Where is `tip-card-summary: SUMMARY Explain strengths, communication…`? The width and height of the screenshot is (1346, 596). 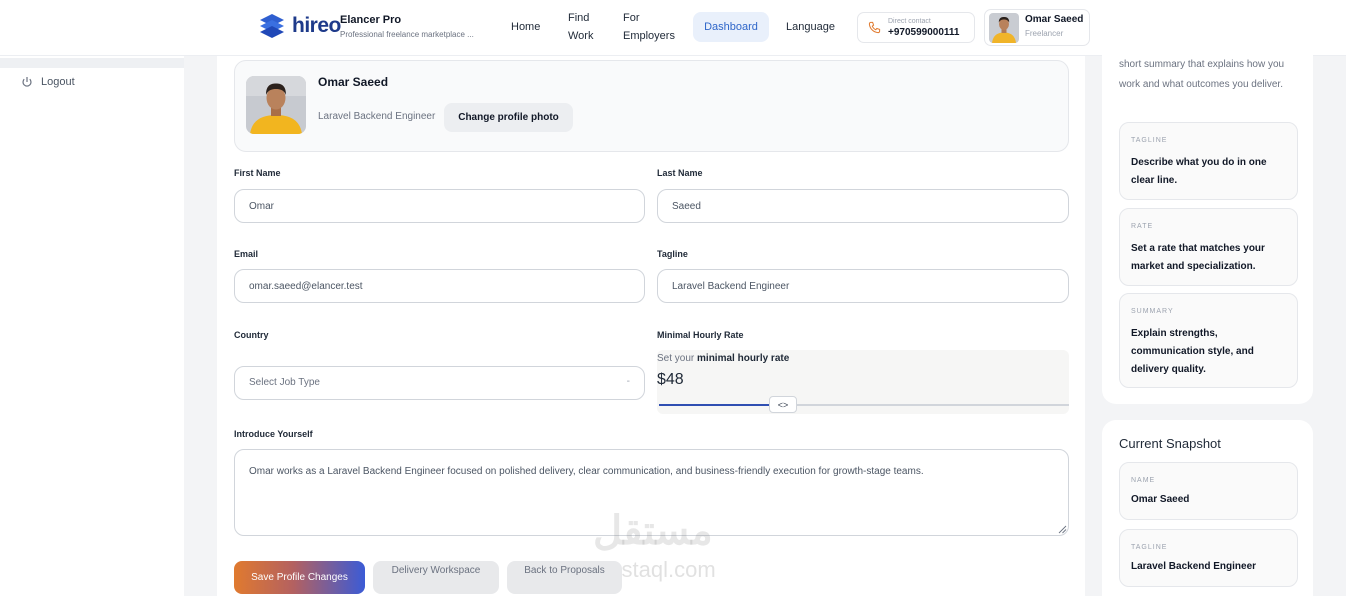
tip-card-summary: SUMMARY Explain strengths, communication… is located at coordinates (1208, 340).